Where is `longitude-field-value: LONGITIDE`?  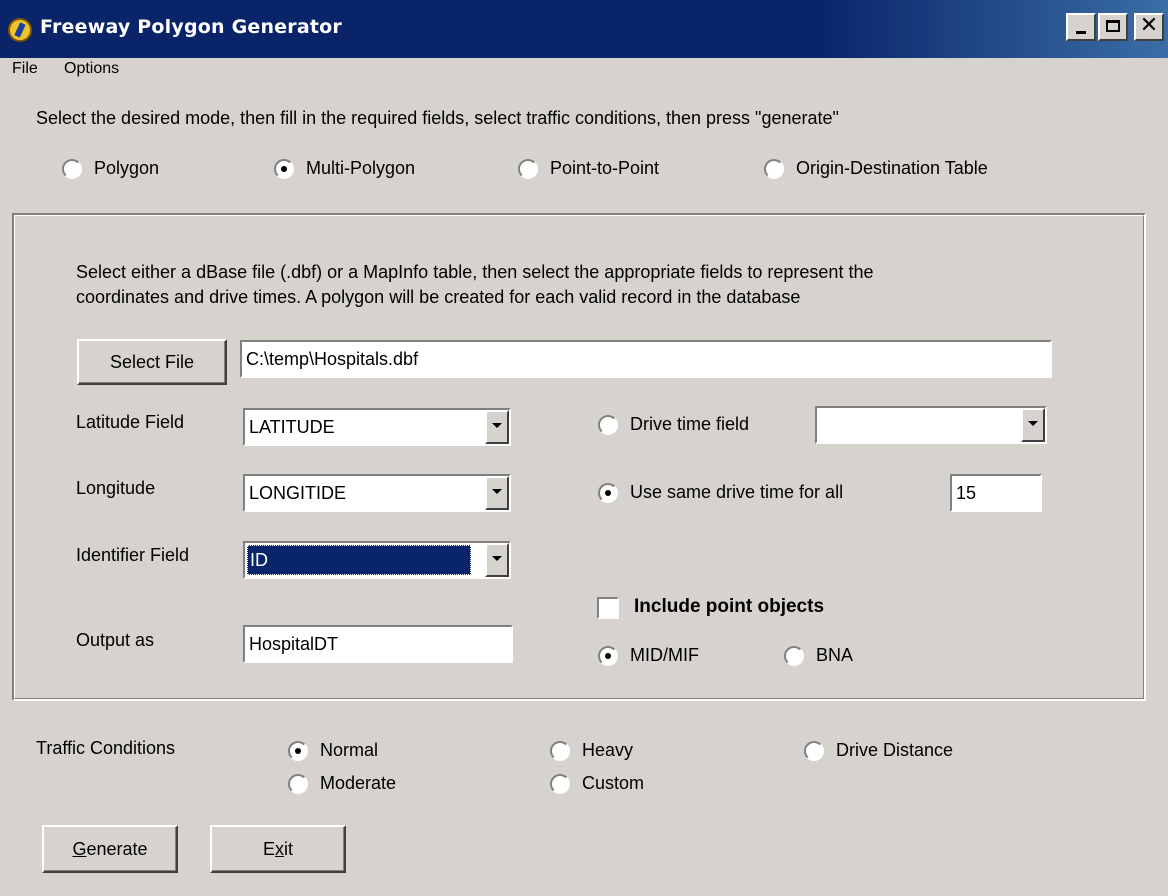 longitude-field-value: LONGITIDE is located at coordinates (298, 492).